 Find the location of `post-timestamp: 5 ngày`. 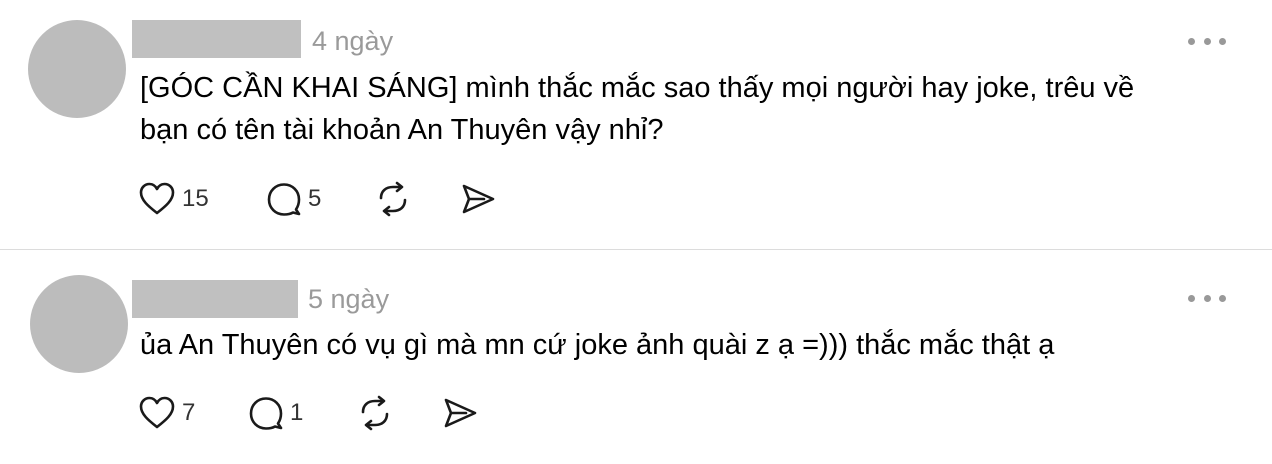

post-timestamp: 5 ngày is located at coordinates (349, 299).